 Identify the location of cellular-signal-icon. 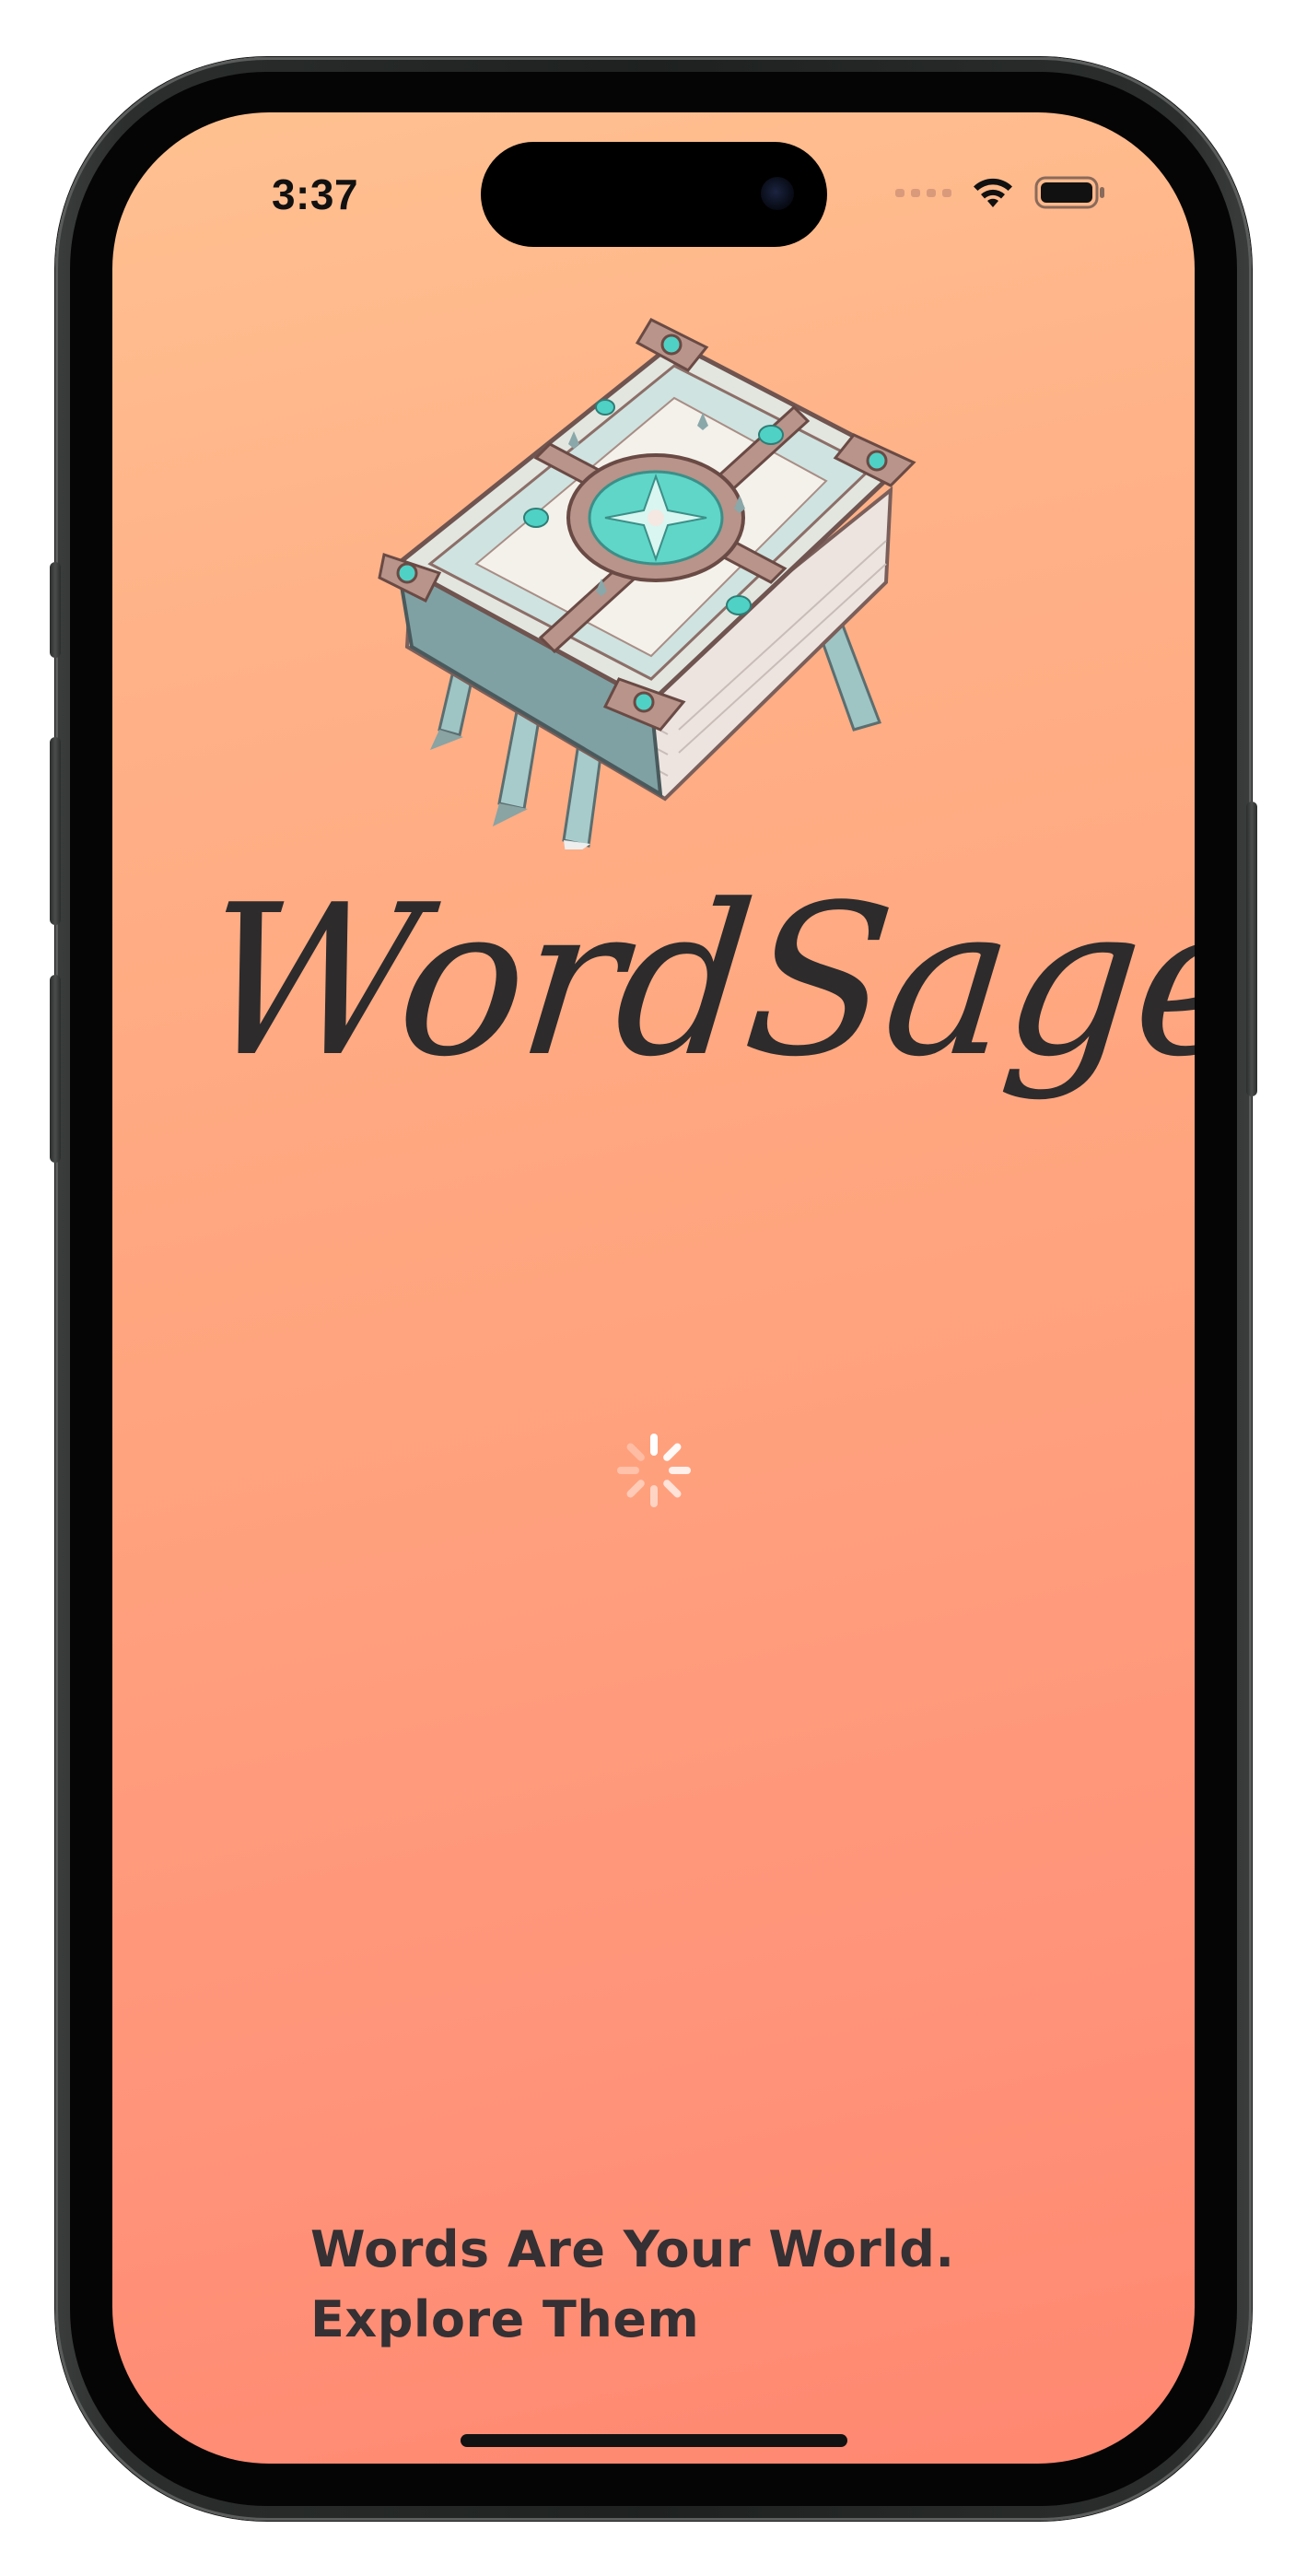
(923, 192).